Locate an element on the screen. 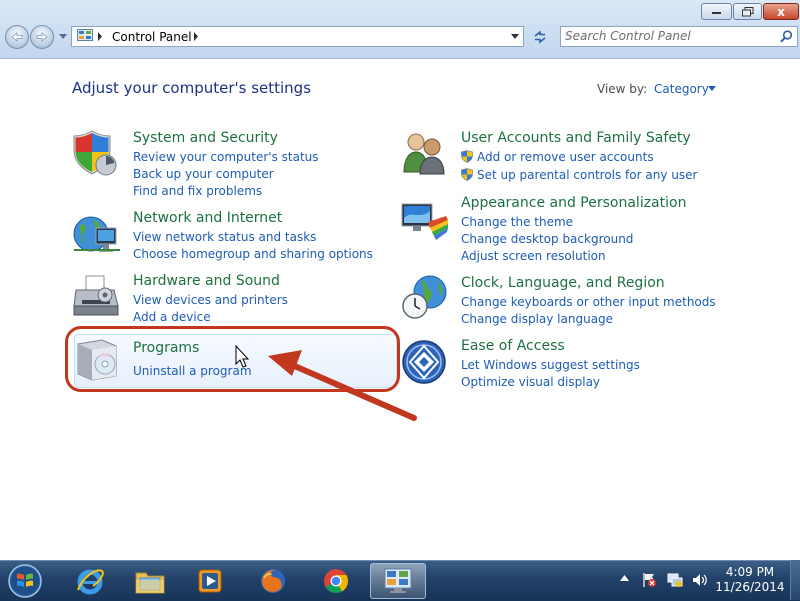  forward-arrow-icon is located at coordinates (42, 37).